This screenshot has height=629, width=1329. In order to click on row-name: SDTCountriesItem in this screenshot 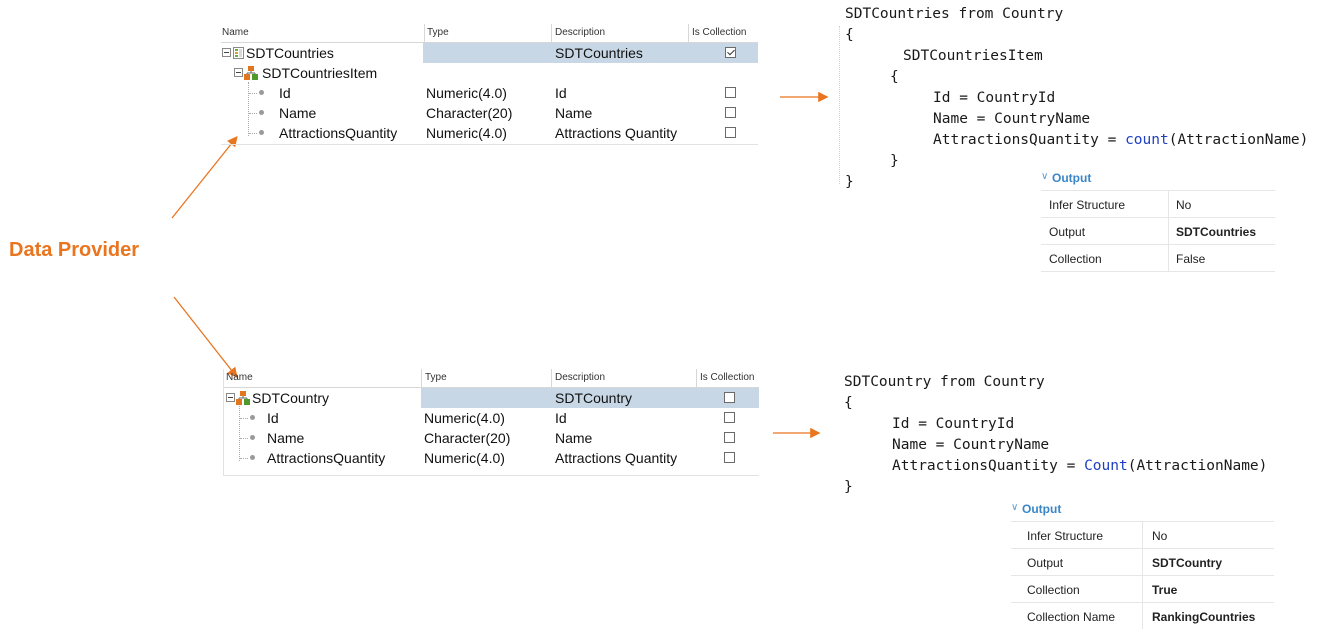, I will do `click(320, 73)`.